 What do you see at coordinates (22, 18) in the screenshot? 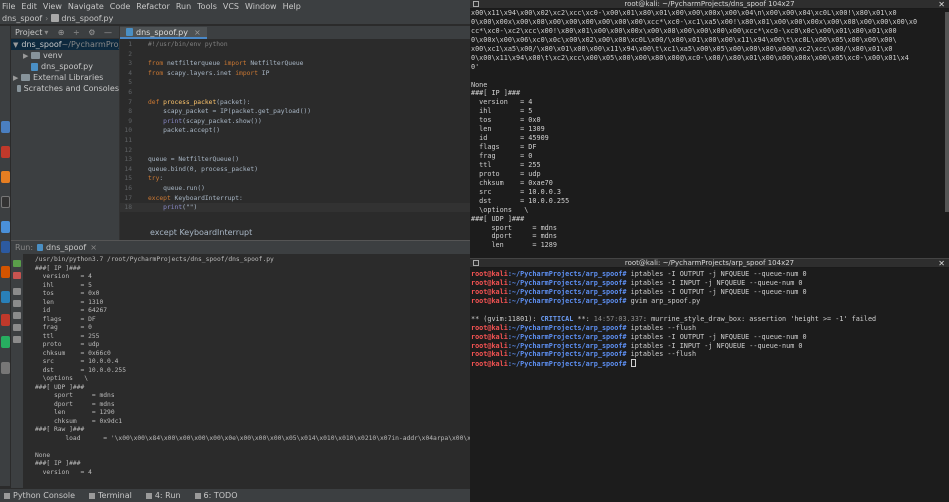
I see `breadcrumb-project: dns_spoof` at bounding box center [22, 18].